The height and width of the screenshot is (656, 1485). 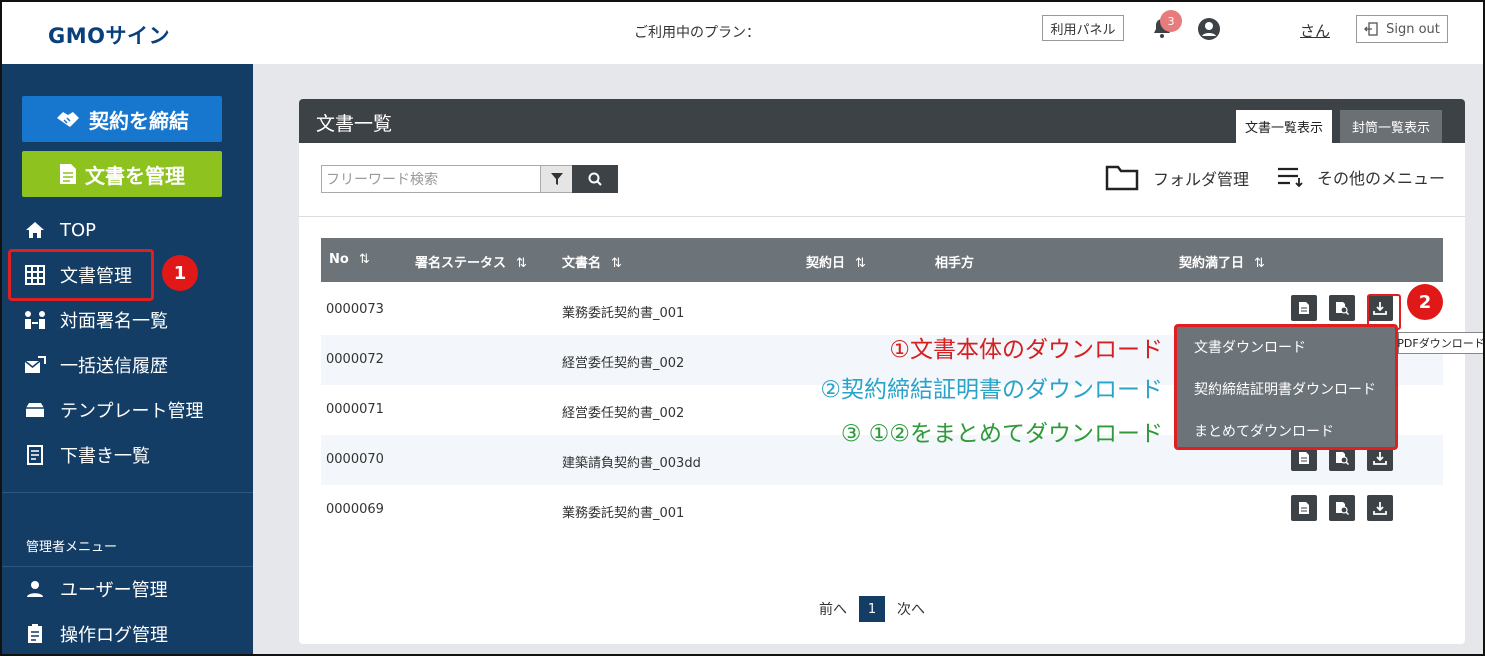 What do you see at coordinates (955, 263) in the screenshot?
I see `column-header: 相手方` at bounding box center [955, 263].